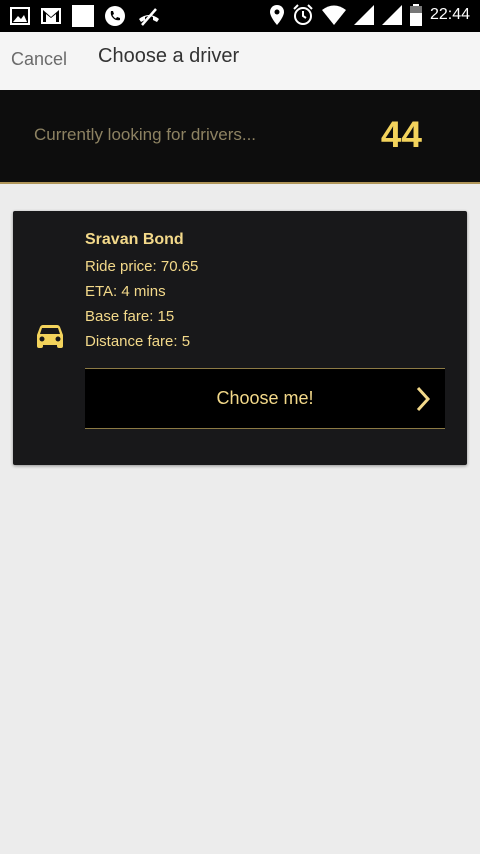 The height and width of the screenshot is (854, 480). I want to click on blank-notification-icon, so click(83, 16).